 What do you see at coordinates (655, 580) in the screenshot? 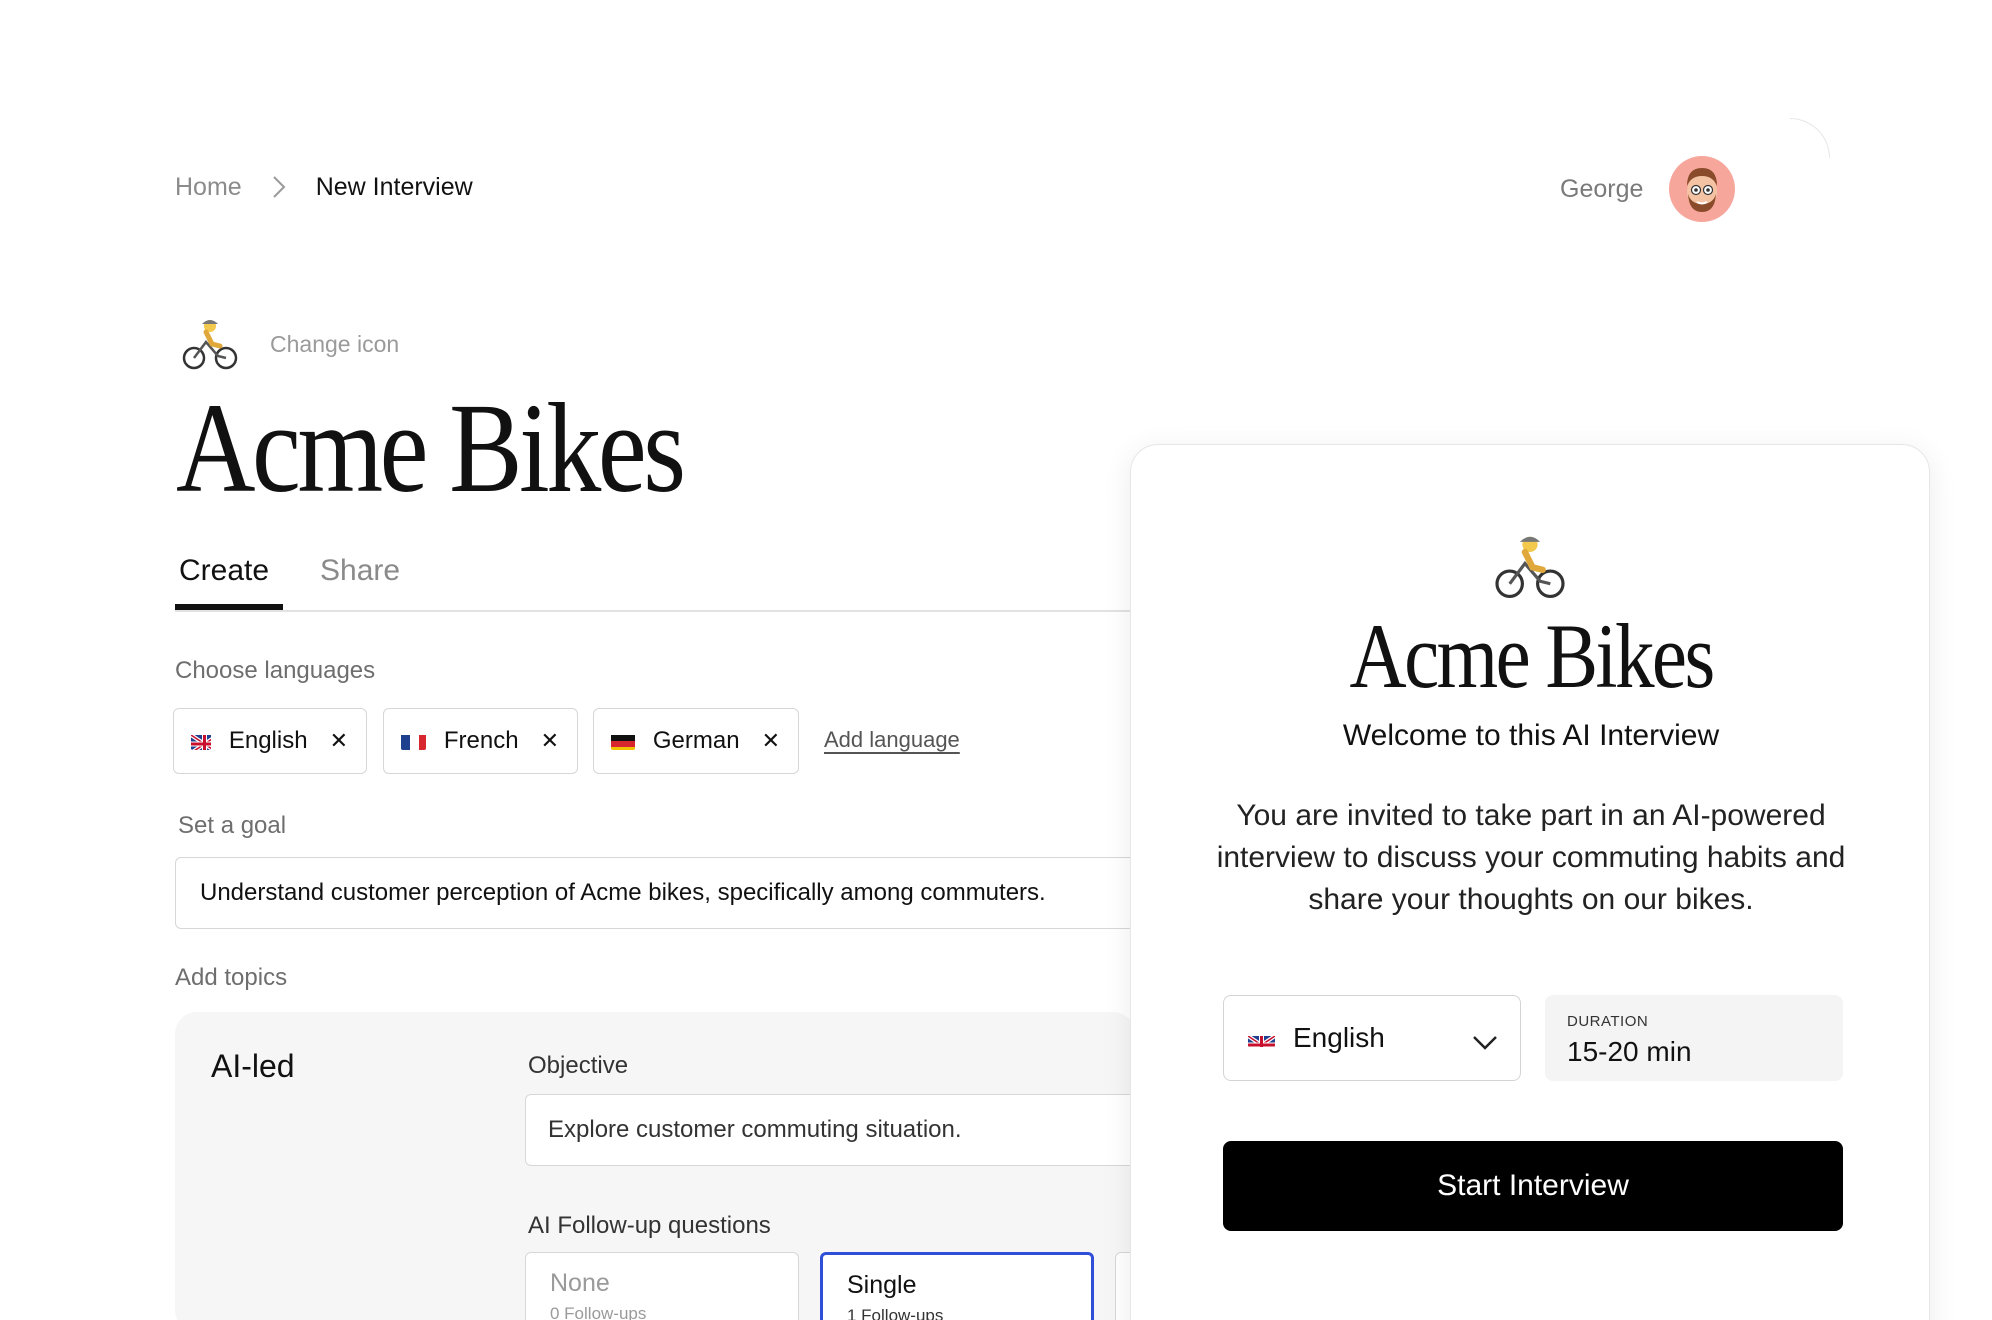
I see `tab-bar: Create Share` at bounding box center [655, 580].